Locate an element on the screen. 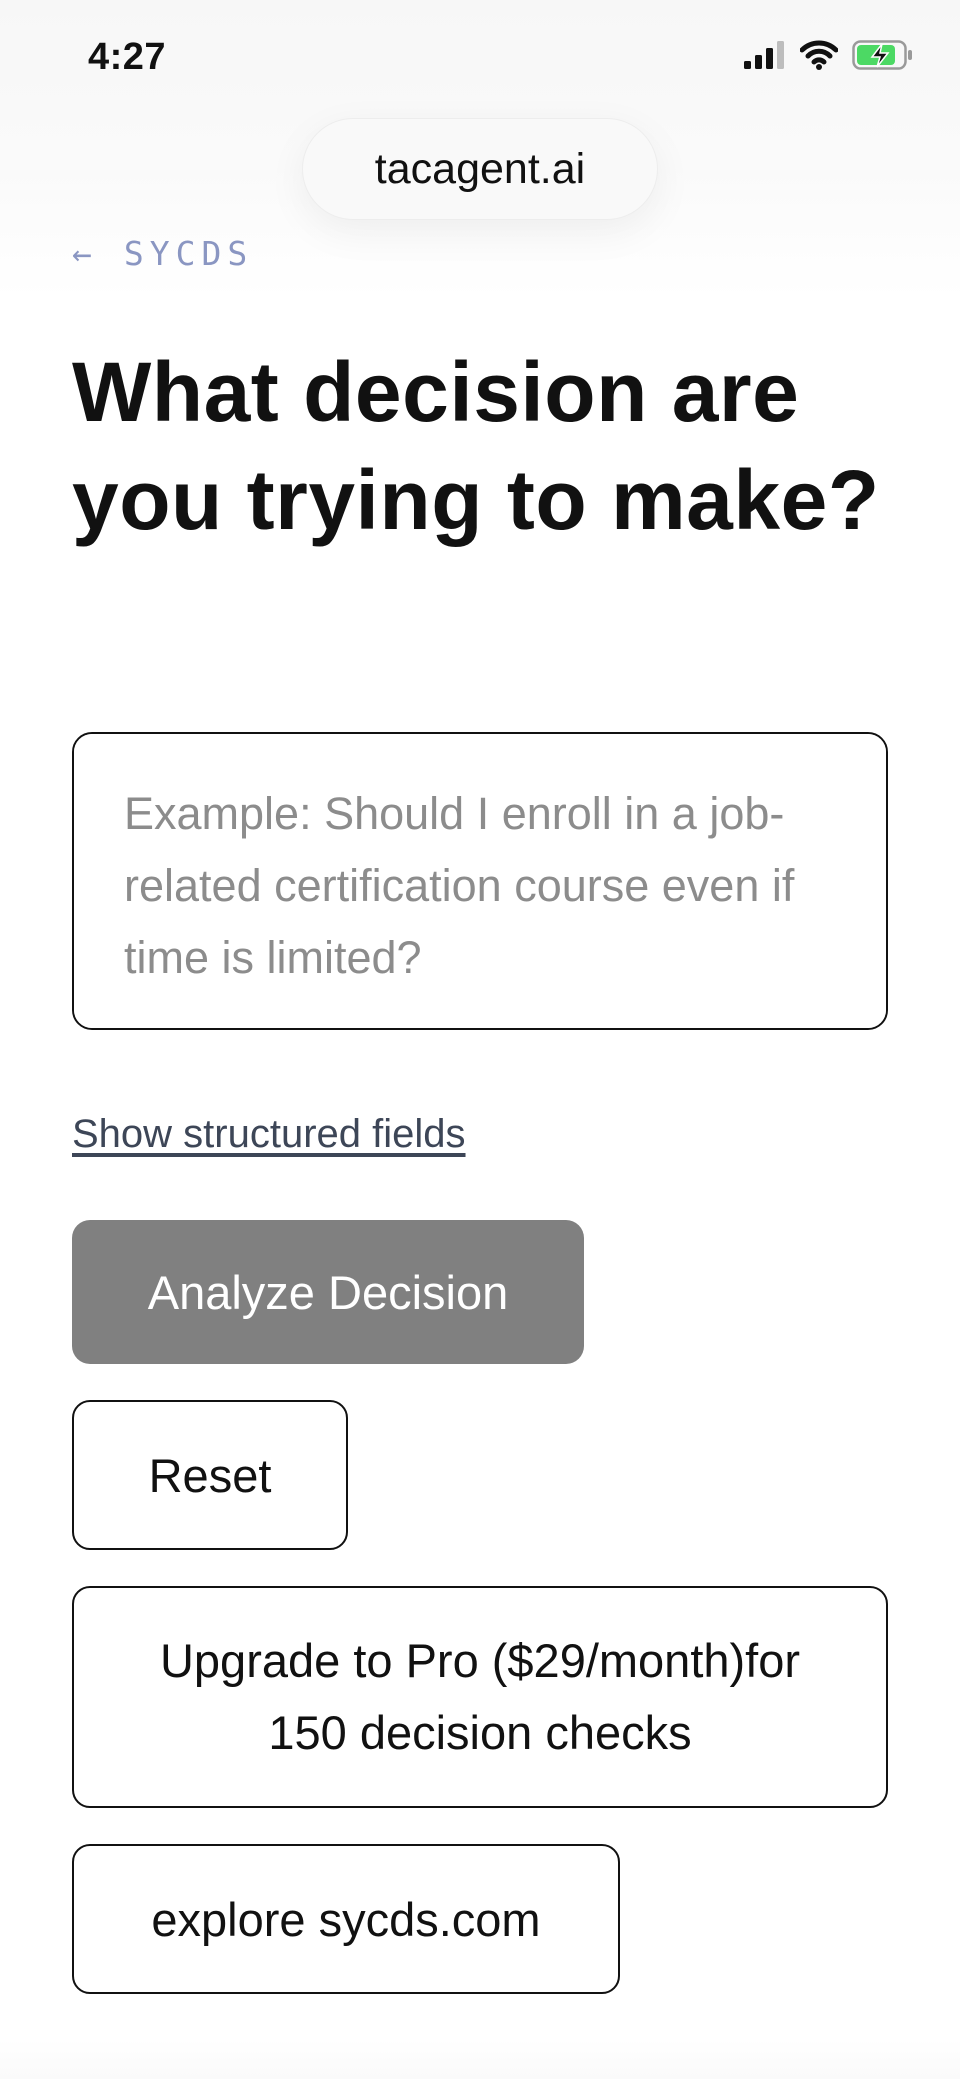 This screenshot has height=2079, width=960. back-link-label: SYCDS is located at coordinates (188, 253).